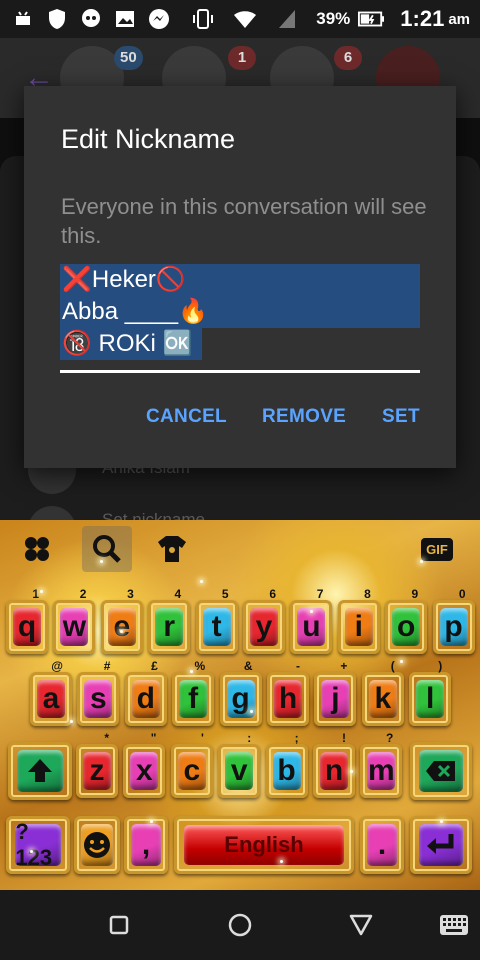 The height and width of the screenshot is (960, 480). Describe the element at coordinates (125, 19) in the screenshot. I see `image-icon` at that location.